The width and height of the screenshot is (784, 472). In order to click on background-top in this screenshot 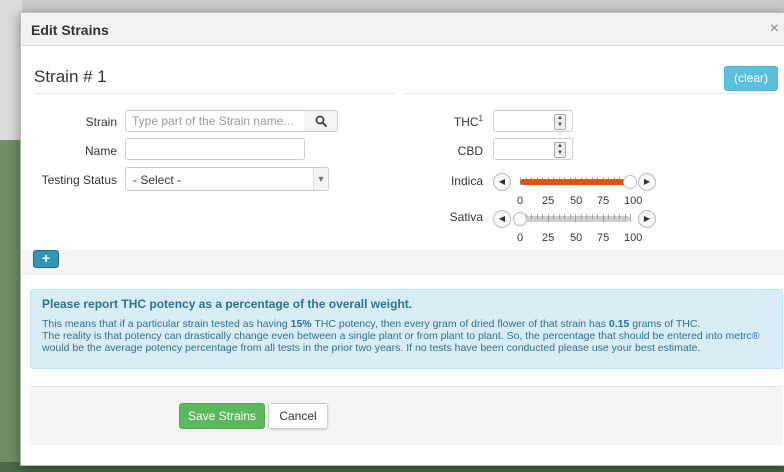, I will do `click(392, 6)`.